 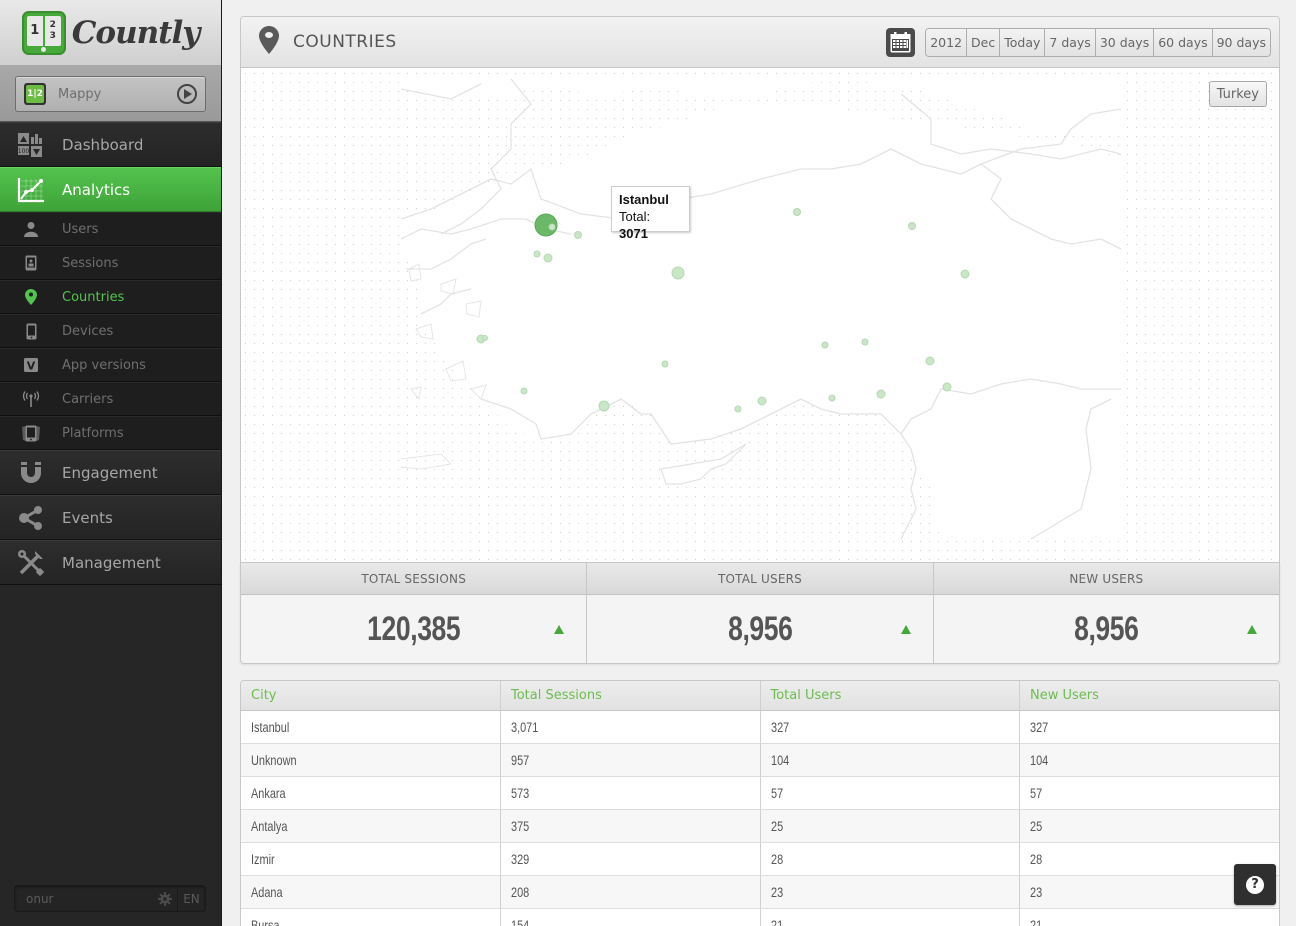 I want to click on sidebar-item-app-versions: V App versions, so click(x=110, y=365).